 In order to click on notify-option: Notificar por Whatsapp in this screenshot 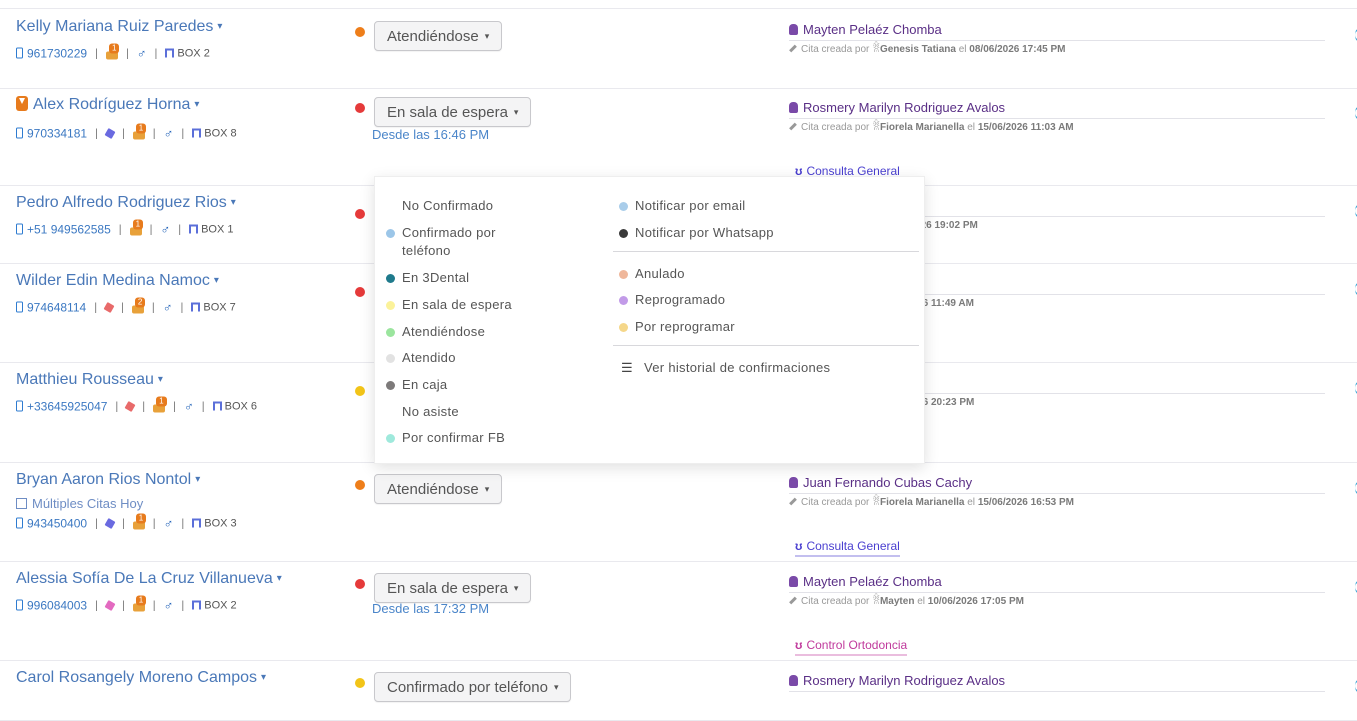, I will do `click(696, 233)`.